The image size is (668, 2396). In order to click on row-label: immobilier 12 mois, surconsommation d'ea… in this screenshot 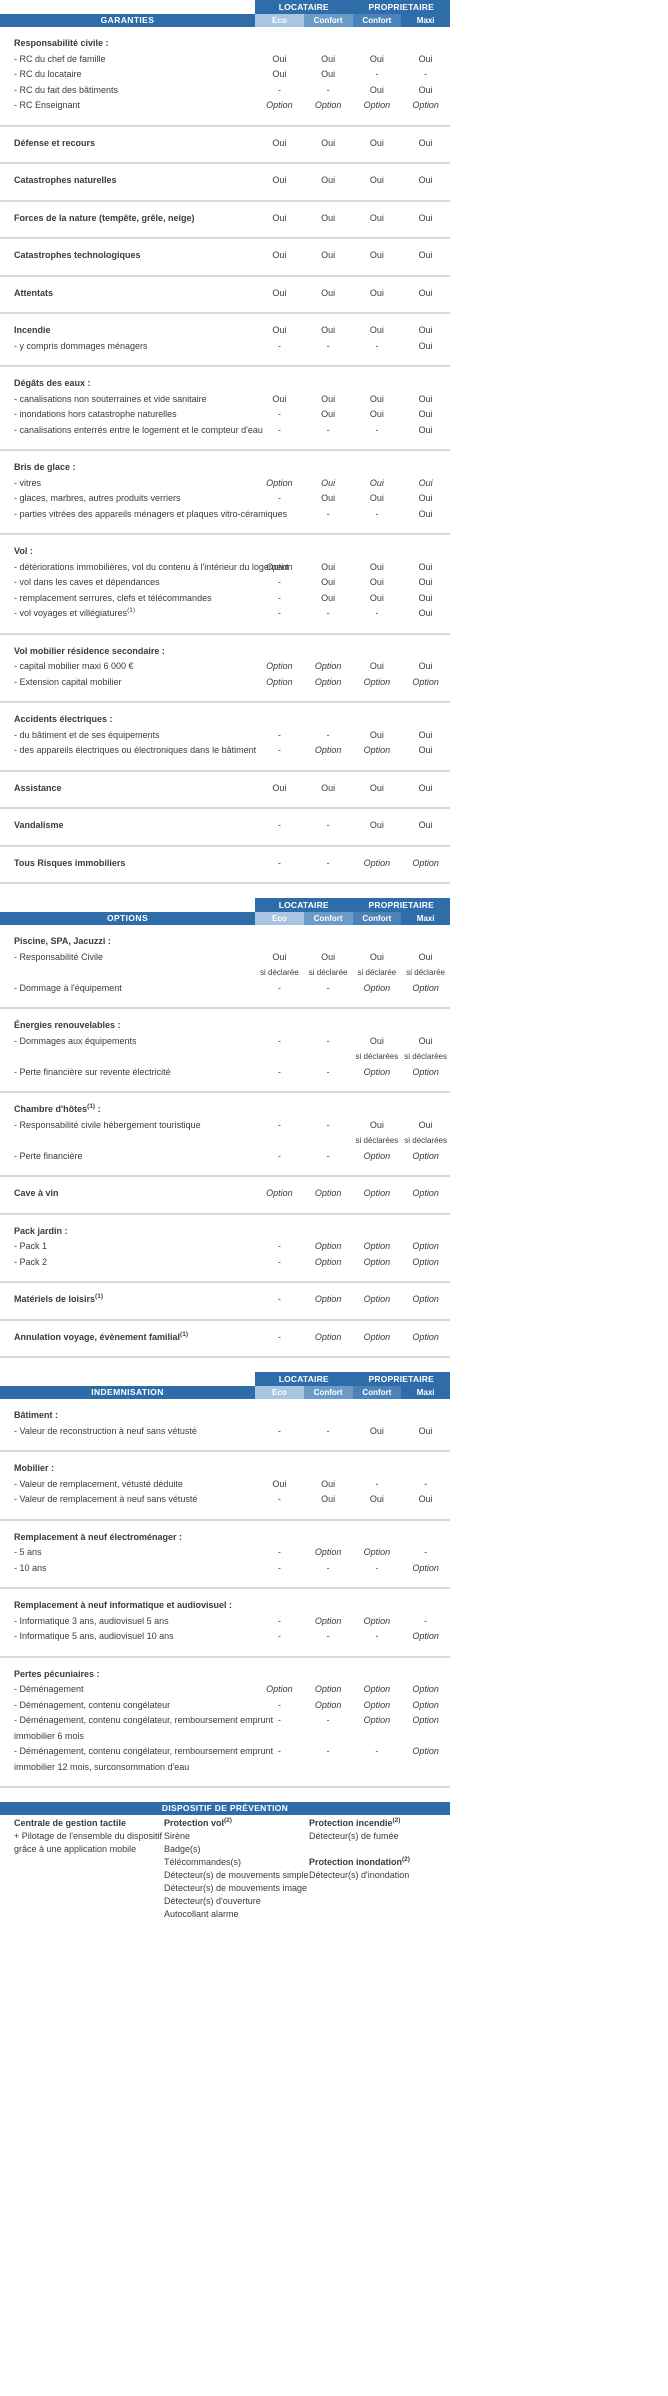, I will do `click(102, 1766)`.